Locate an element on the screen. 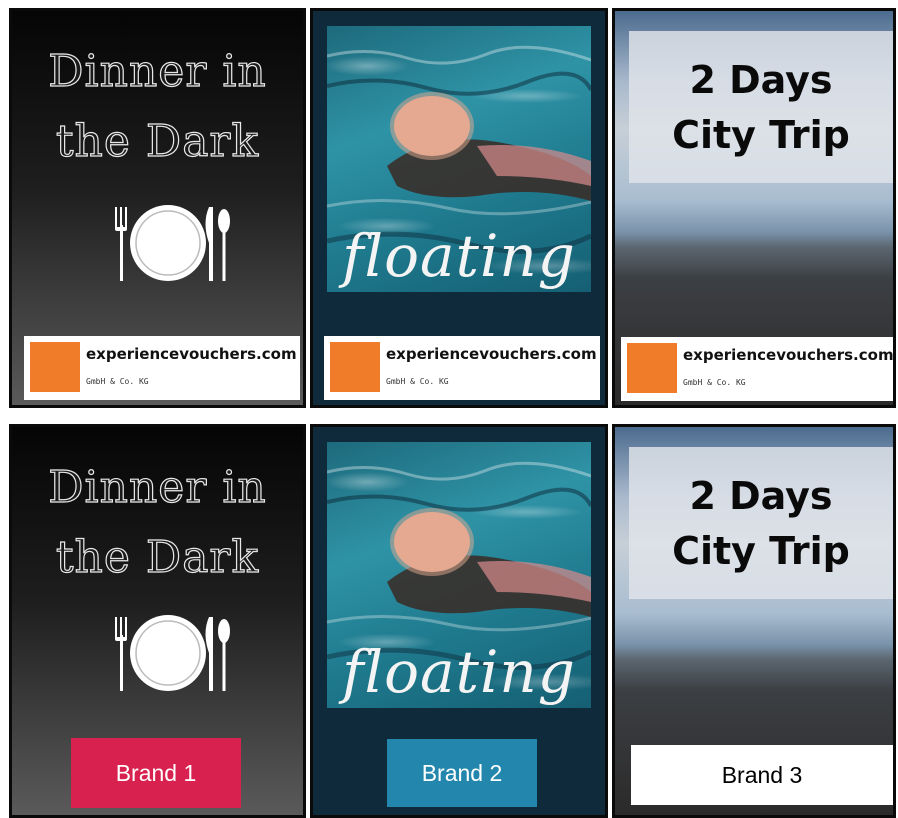 This screenshot has width=898, height=818. brand-1-button: Brand 1 is located at coordinates (156, 773).